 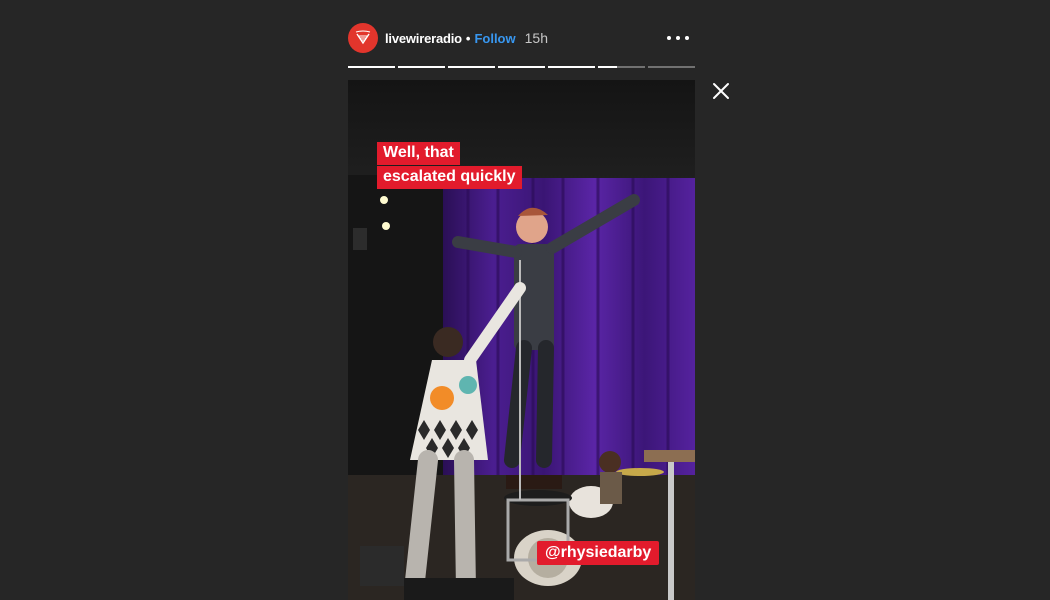 I want to click on caption-line-1: Well, that, so click(x=418, y=153).